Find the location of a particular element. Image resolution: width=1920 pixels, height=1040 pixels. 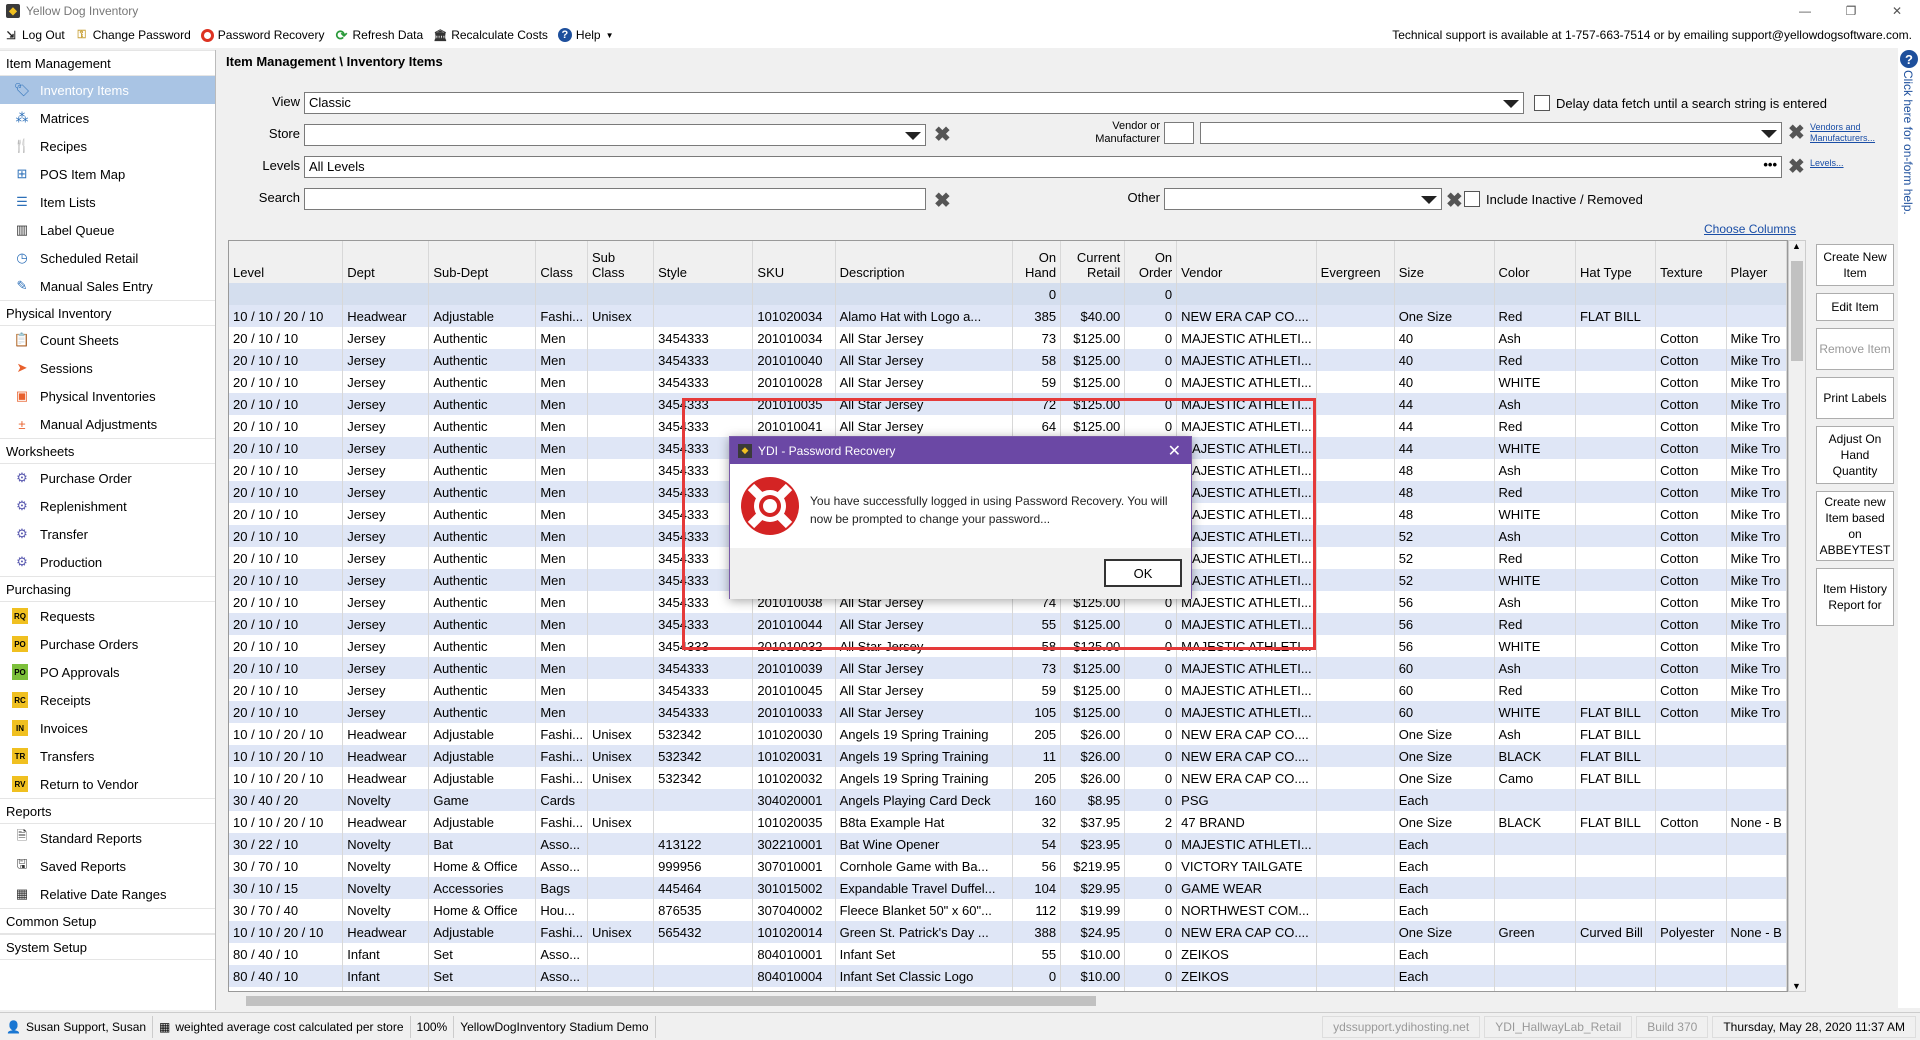

sidebar-item-label-queue: ▥ Label Queue is located at coordinates (107, 230).